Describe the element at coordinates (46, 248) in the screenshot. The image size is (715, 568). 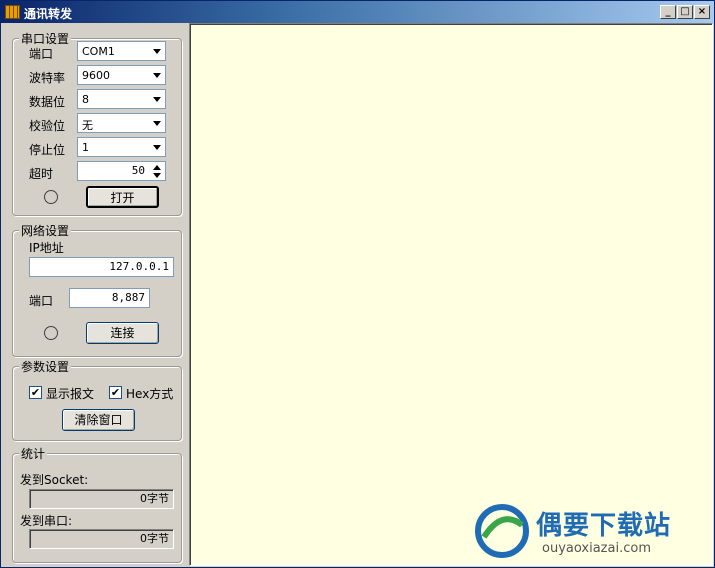
I see `ip-address-label: IP地址` at that location.